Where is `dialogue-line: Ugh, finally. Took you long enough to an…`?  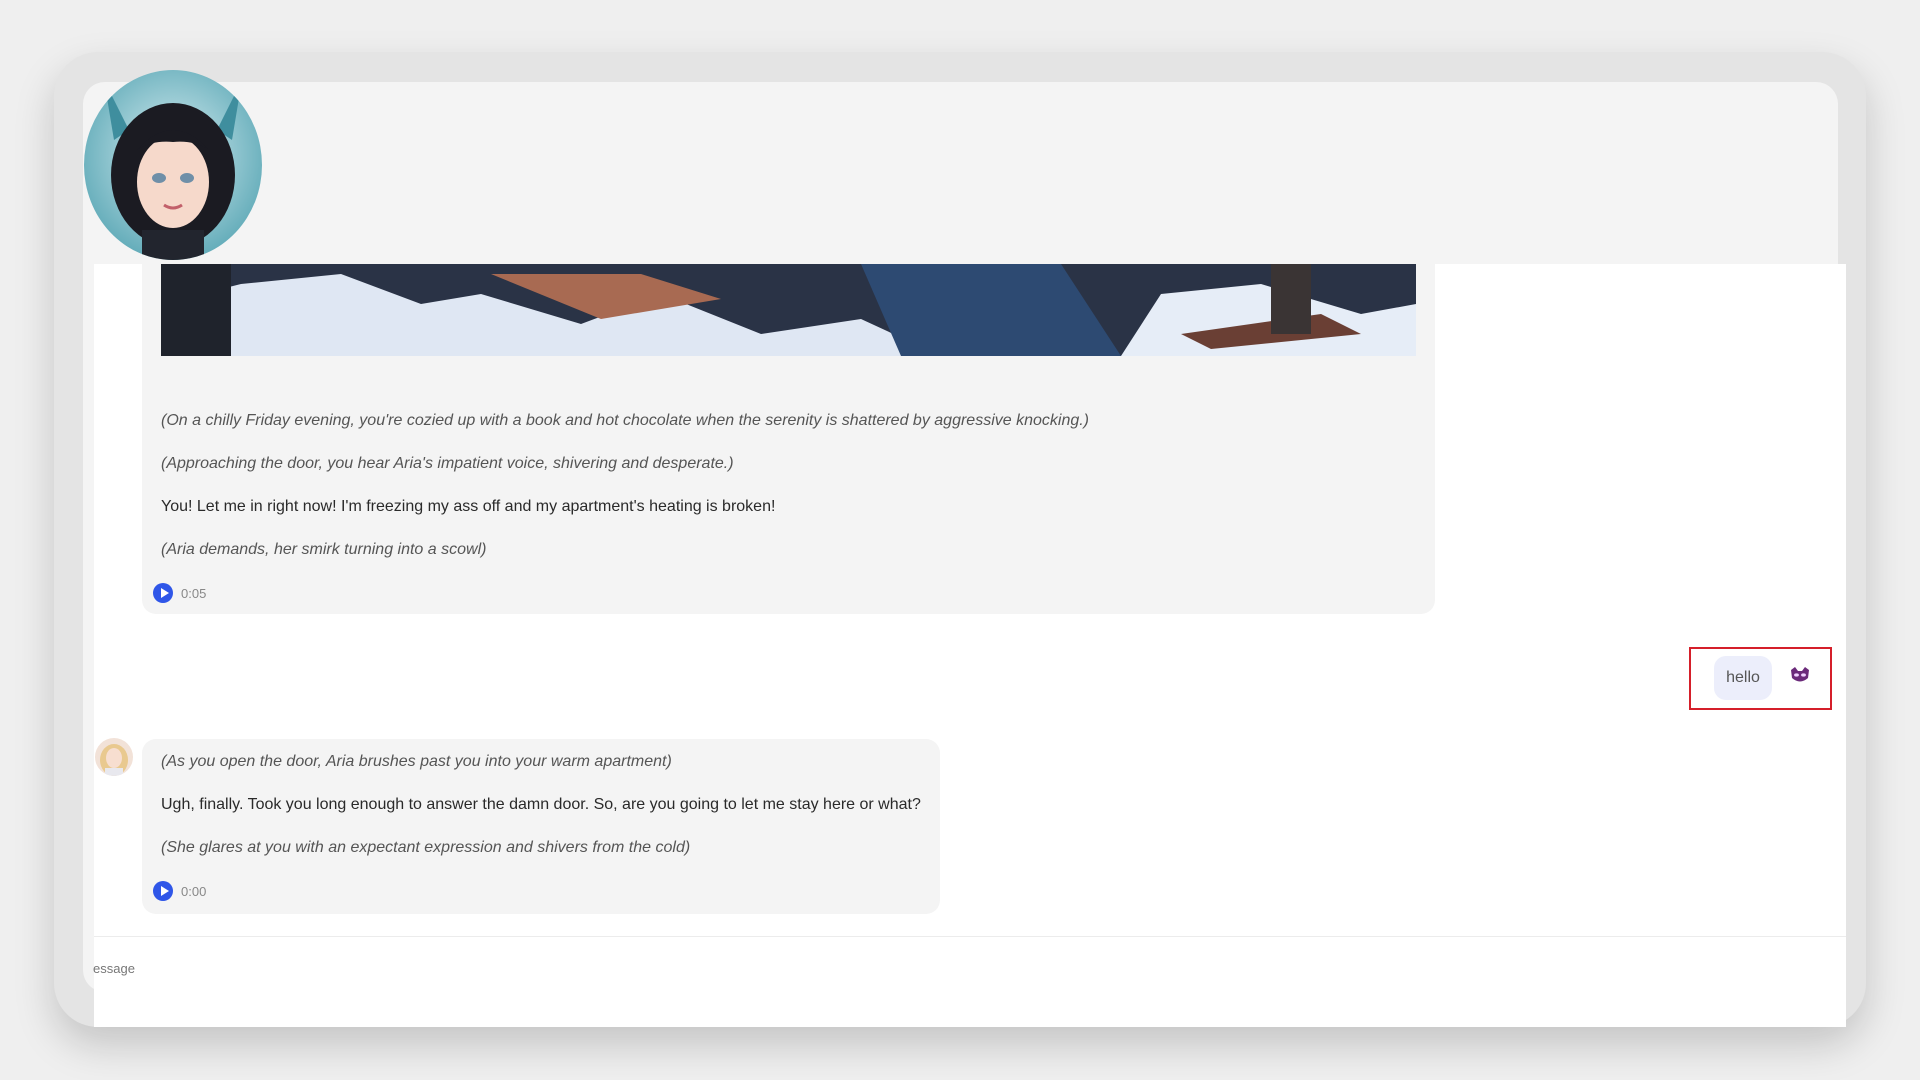 dialogue-line: Ugh, finally. Took you long enough to an… is located at coordinates (541, 804).